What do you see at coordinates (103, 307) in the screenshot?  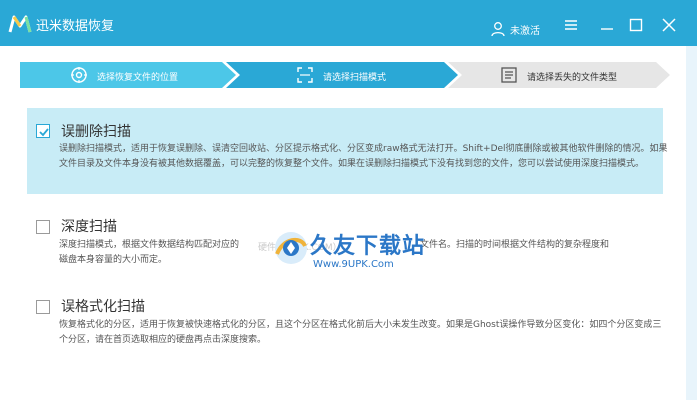 I see `format-scan-title: 误格式化扫描` at bounding box center [103, 307].